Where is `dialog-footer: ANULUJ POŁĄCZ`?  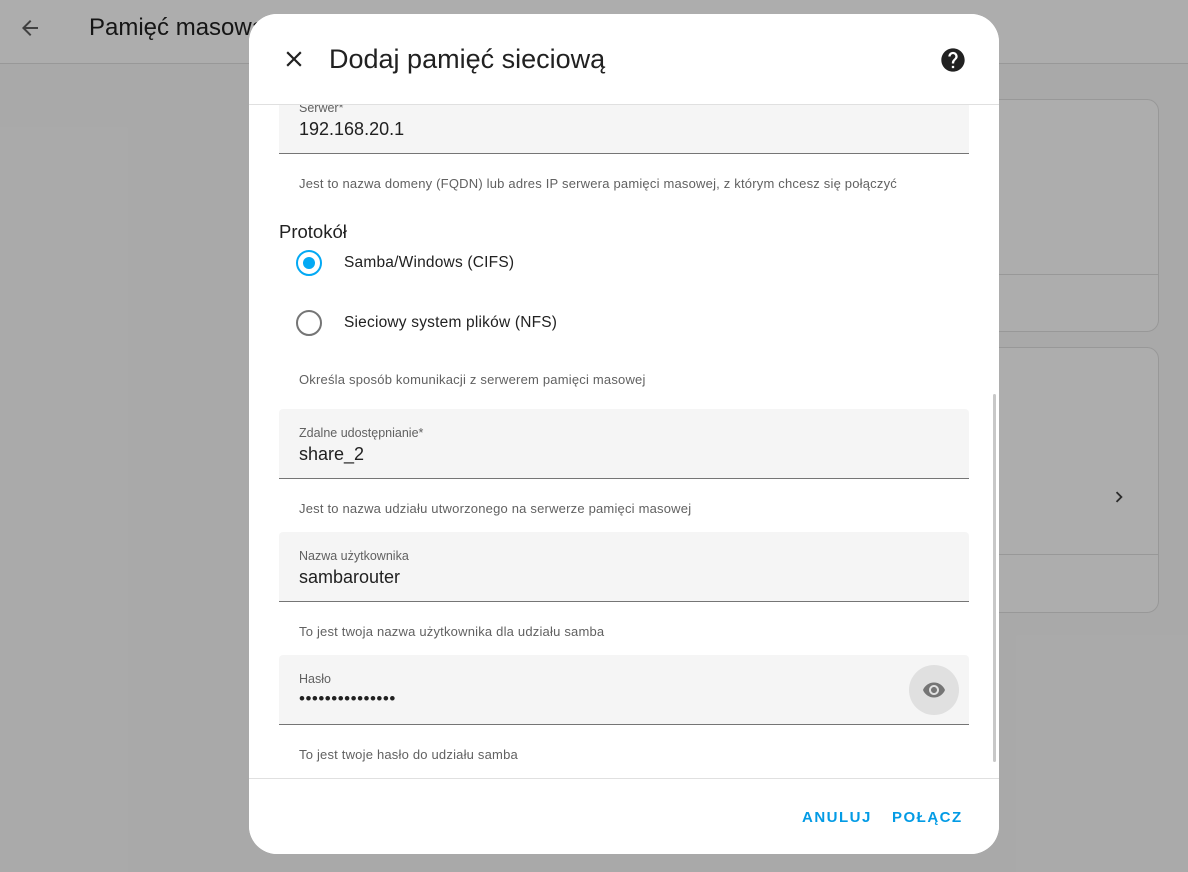 dialog-footer: ANULUJ POŁĄCZ is located at coordinates (624, 816).